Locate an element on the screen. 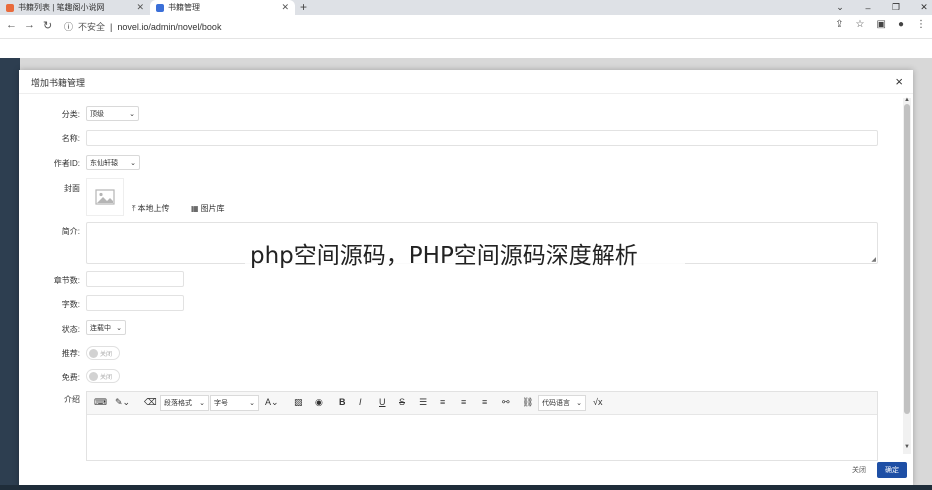  gallery-icon: ▦ is located at coordinates (195, 208).